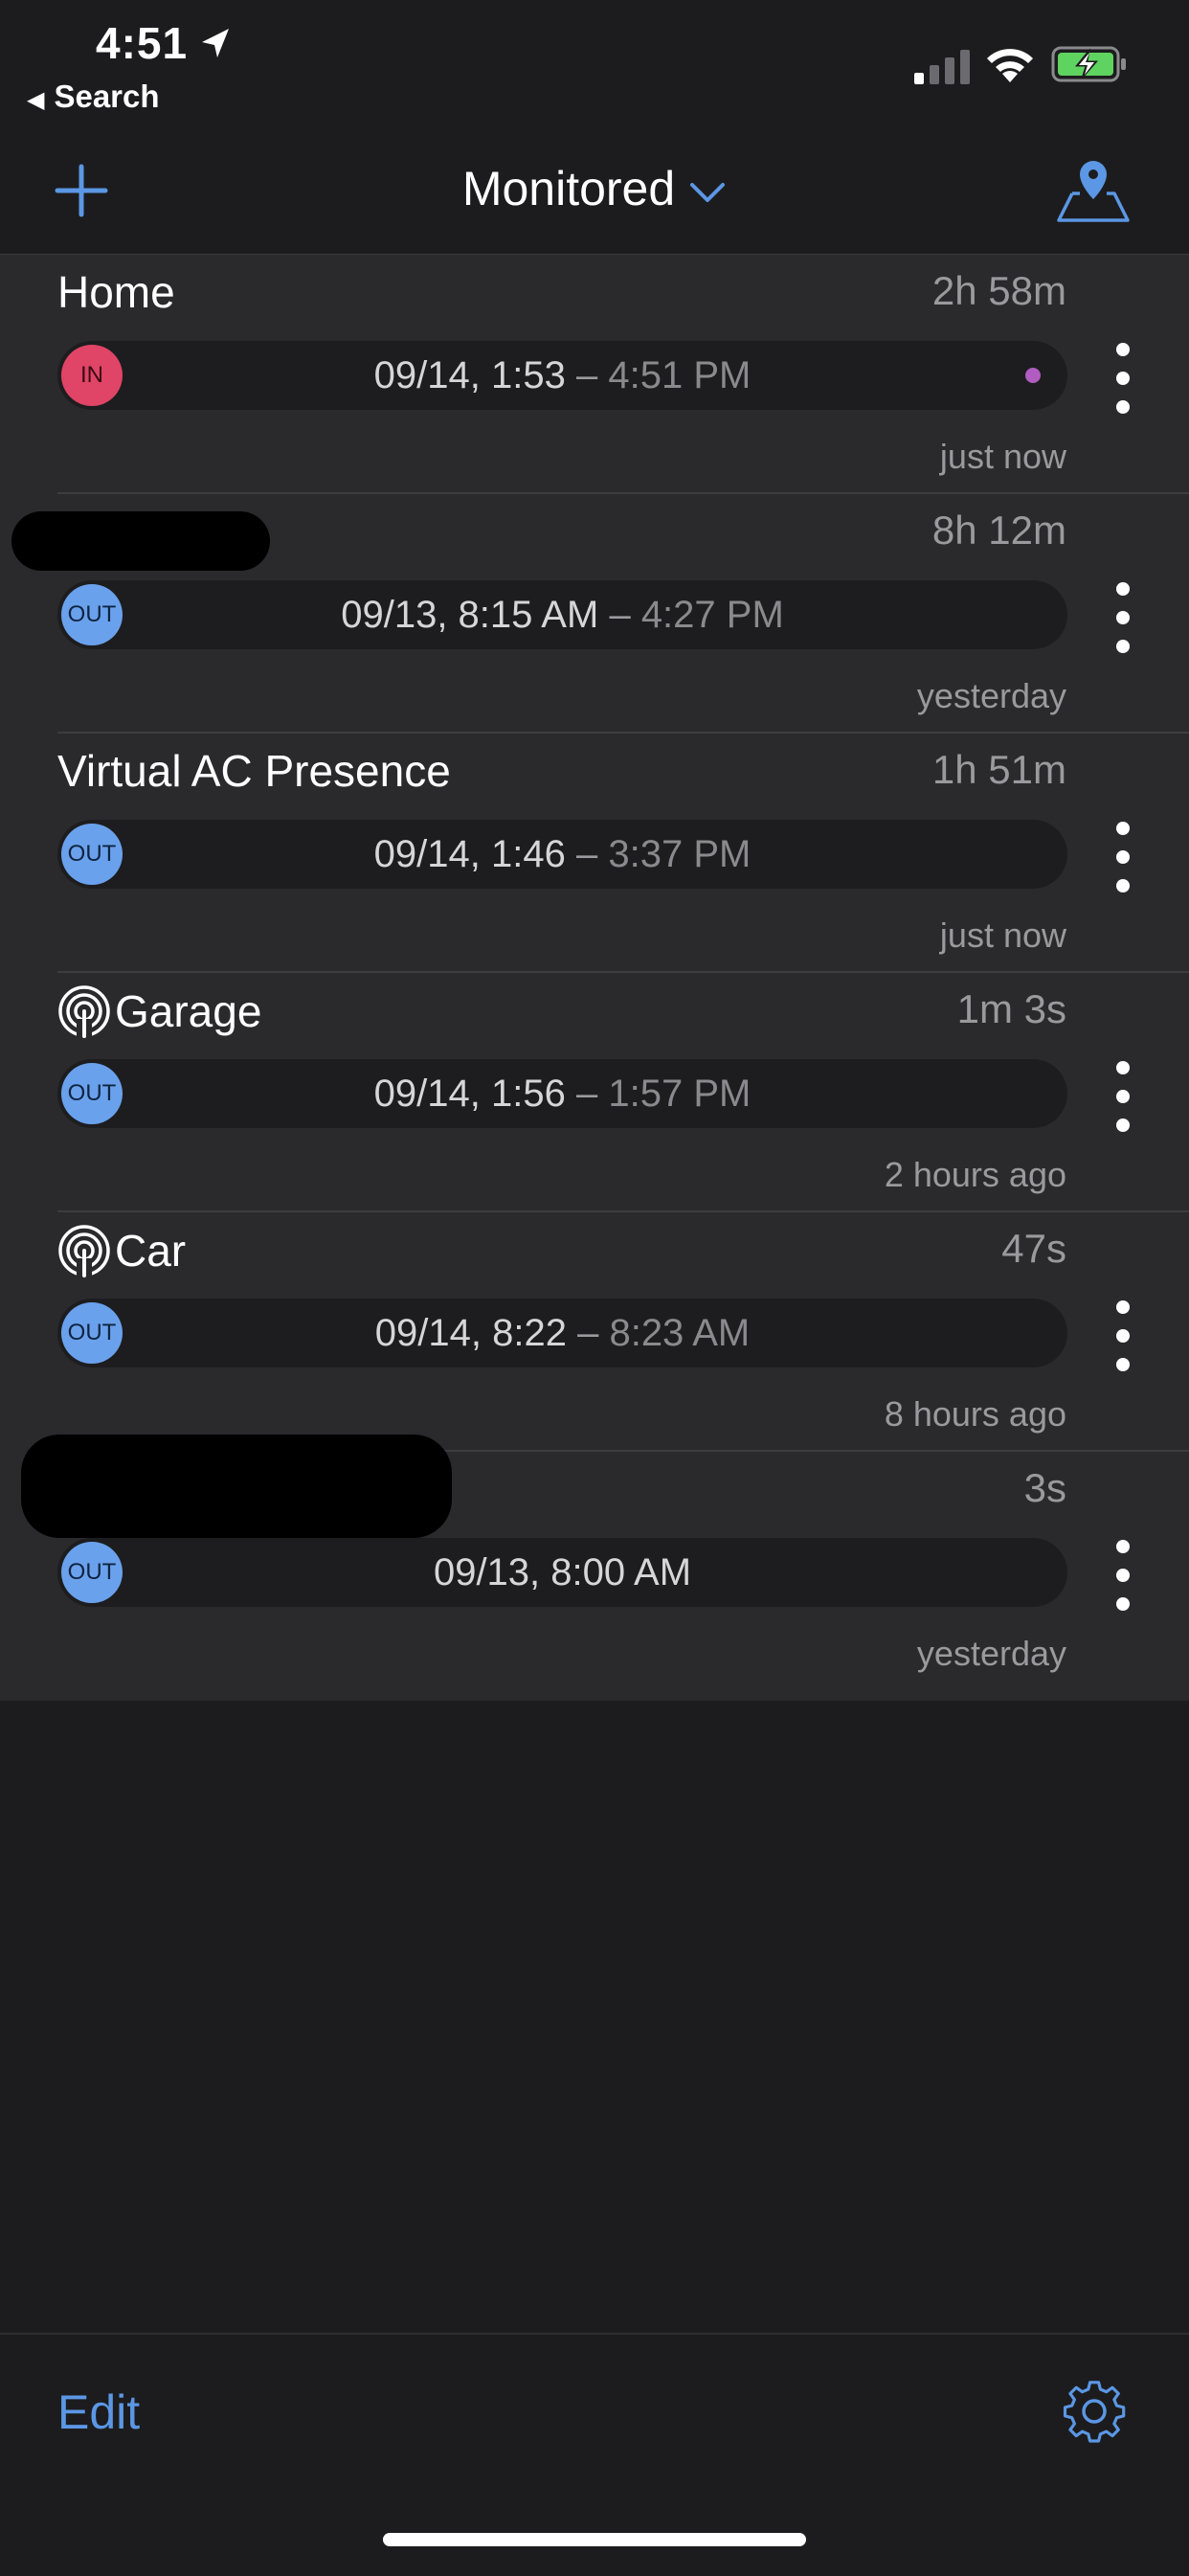 Image resolution: width=1189 pixels, height=2576 pixels. What do you see at coordinates (594, 62) in the screenshot?
I see `status-bar: 4:51 ◀ Search` at bounding box center [594, 62].